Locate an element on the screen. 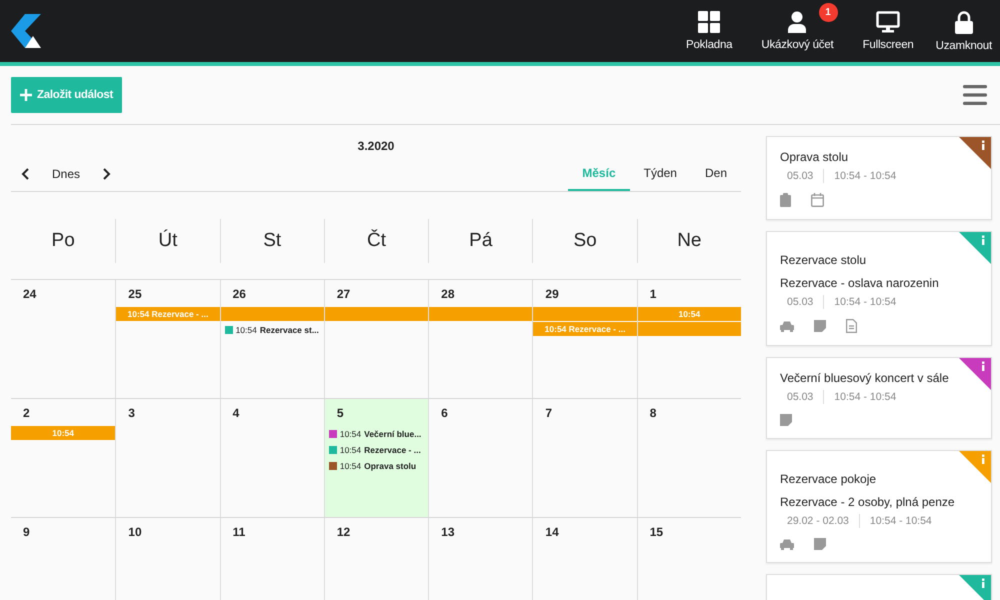 The image size is (1000, 600). day-number: 2 is located at coordinates (26, 413).